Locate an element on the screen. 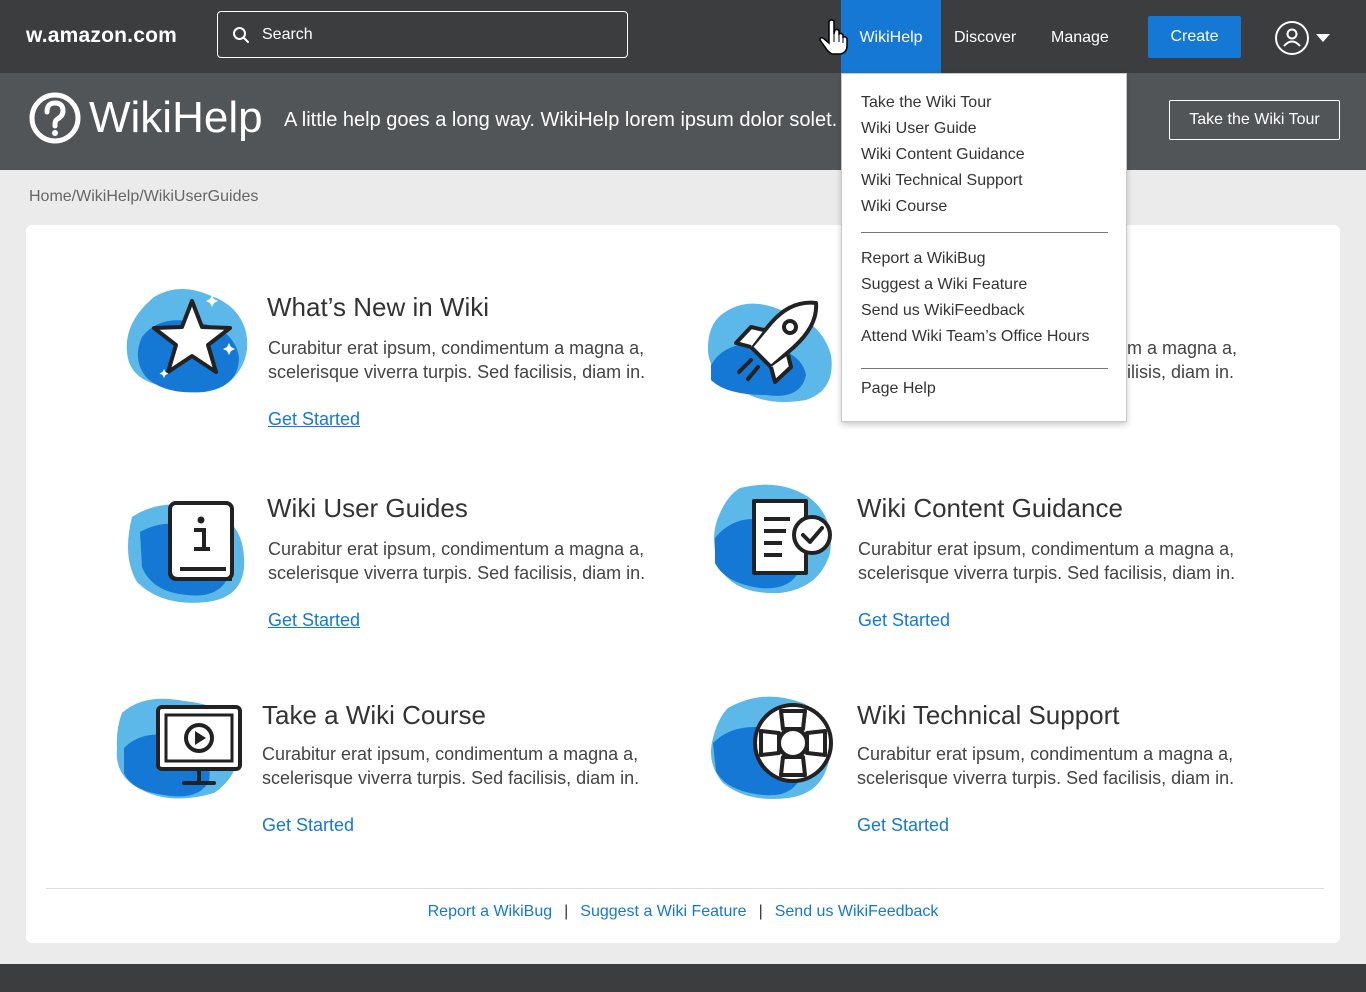 The height and width of the screenshot is (992, 1366). footer-link-feedback: Send us WikiFeedback is located at coordinates (857, 911).